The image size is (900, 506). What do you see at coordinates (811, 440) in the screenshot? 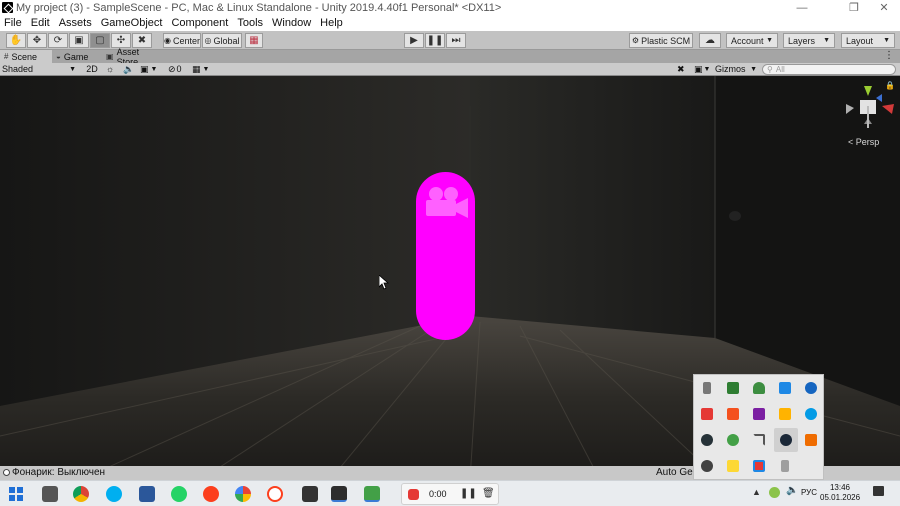
I see `orange-app-icon` at bounding box center [811, 440].